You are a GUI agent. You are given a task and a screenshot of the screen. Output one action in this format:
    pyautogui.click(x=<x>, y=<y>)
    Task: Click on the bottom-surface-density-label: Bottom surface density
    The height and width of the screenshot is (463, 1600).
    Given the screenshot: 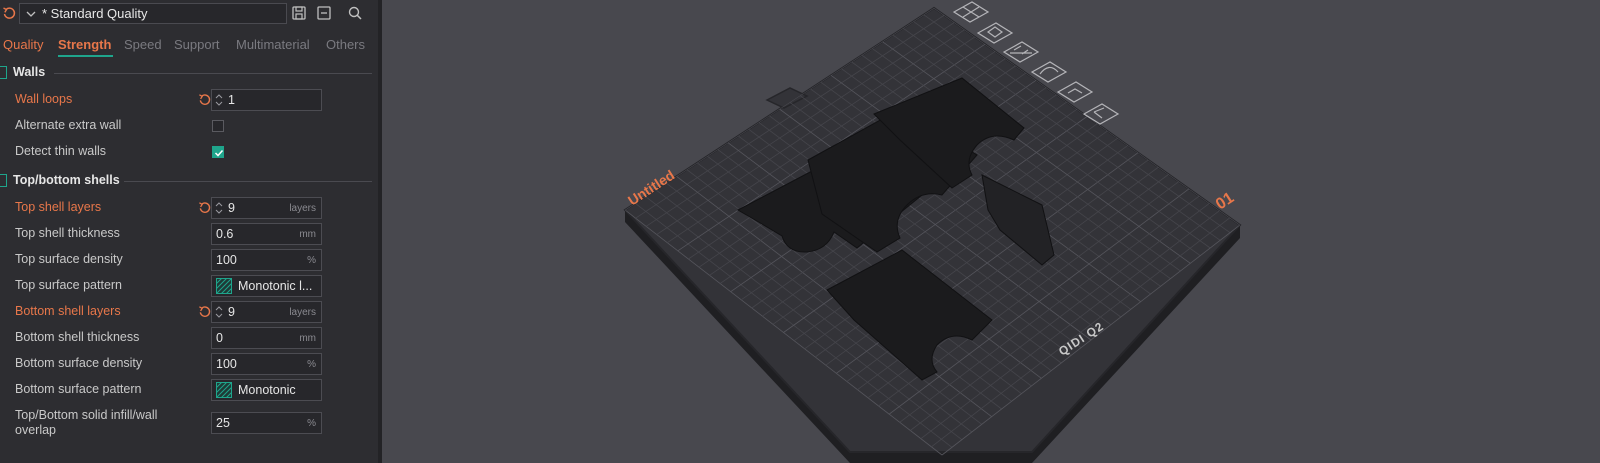 What is the action you would take?
    pyautogui.click(x=79, y=363)
    